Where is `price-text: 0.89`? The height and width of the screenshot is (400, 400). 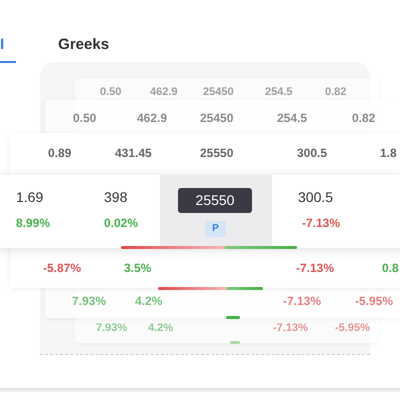 price-text: 0.89 is located at coordinates (60, 153).